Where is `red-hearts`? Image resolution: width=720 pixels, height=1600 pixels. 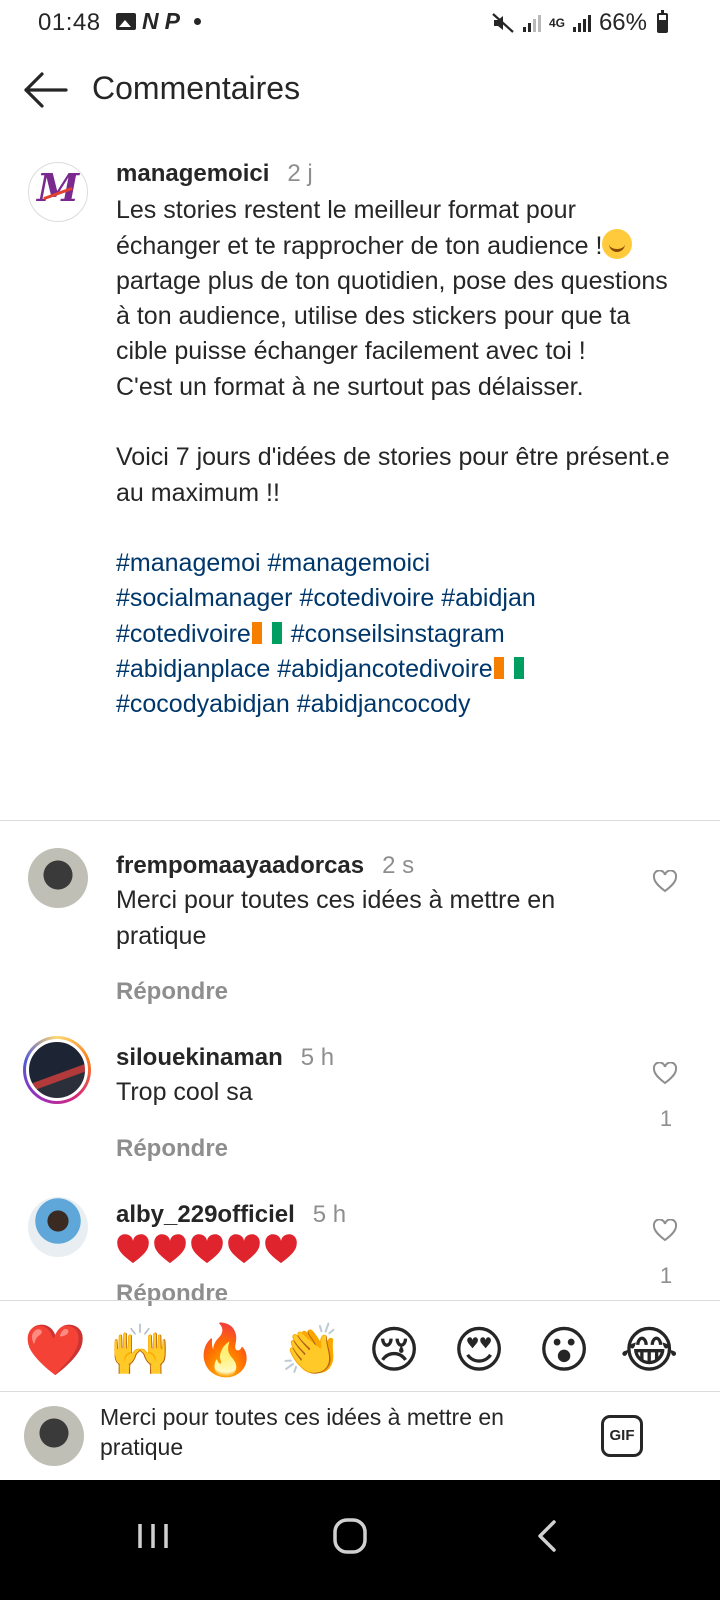
red-hearts is located at coordinates (376, 1250).